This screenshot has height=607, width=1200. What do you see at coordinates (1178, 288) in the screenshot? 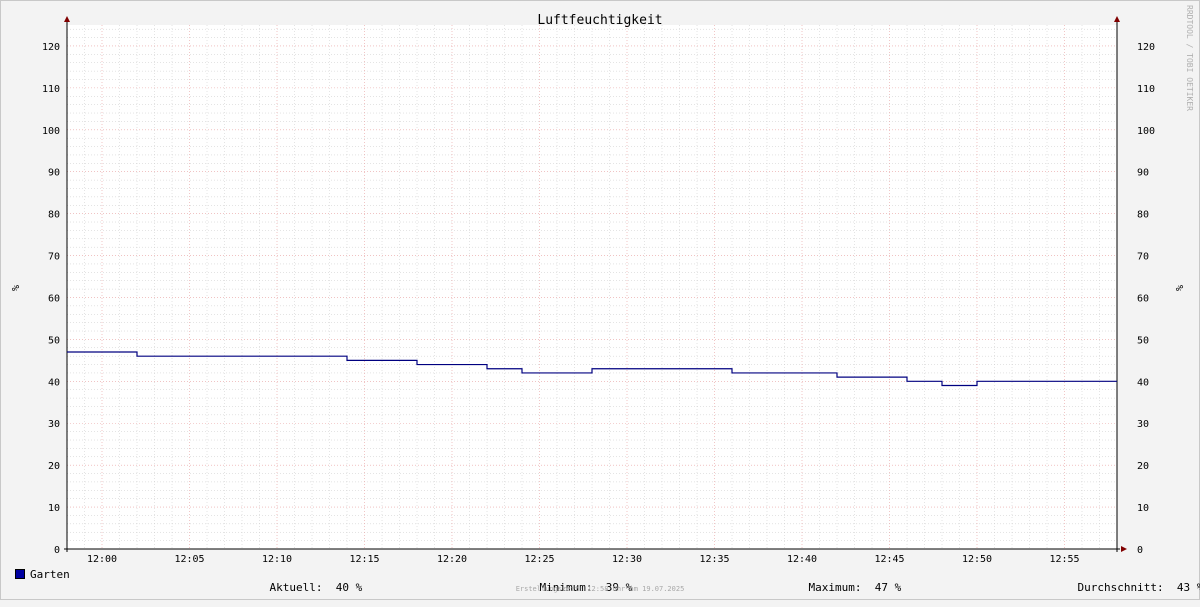
I see `y-axis-label-right: %` at bounding box center [1178, 288].